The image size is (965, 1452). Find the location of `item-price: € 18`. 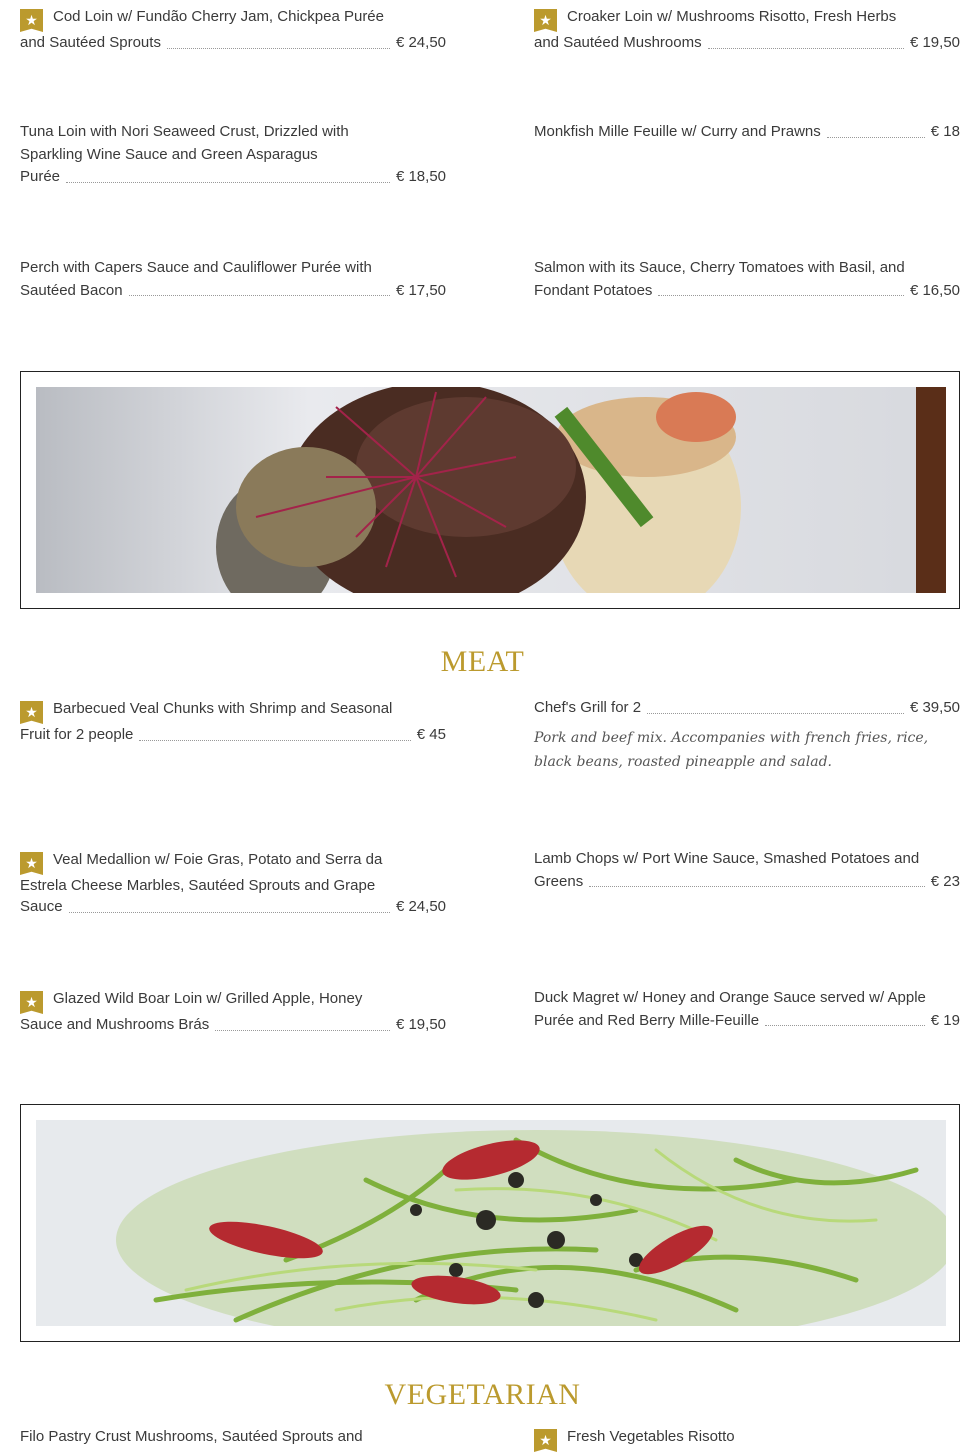

item-price: € 18 is located at coordinates (945, 131).